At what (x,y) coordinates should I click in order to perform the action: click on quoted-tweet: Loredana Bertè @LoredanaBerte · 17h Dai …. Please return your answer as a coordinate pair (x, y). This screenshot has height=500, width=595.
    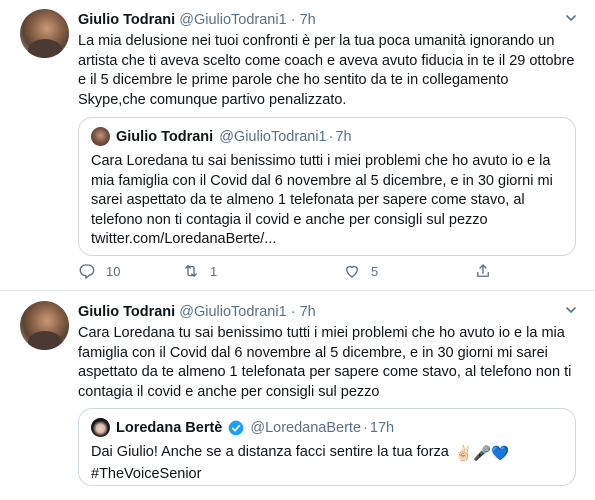
    Looking at the image, I should click on (327, 447).